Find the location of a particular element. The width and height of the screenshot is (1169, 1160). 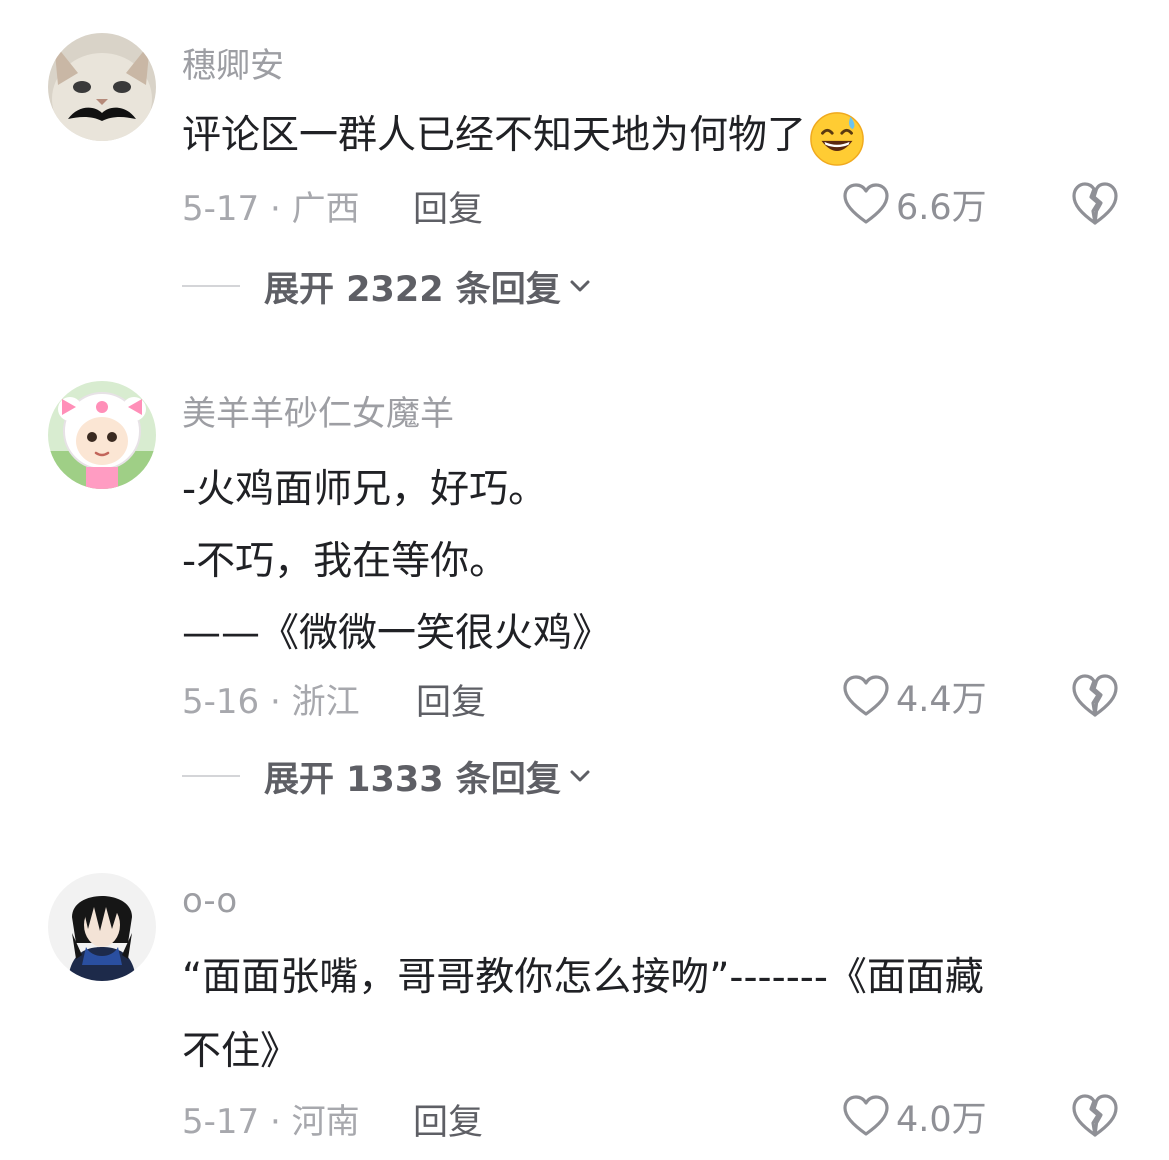

like-button: 6.6万 is located at coordinates (914, 204).